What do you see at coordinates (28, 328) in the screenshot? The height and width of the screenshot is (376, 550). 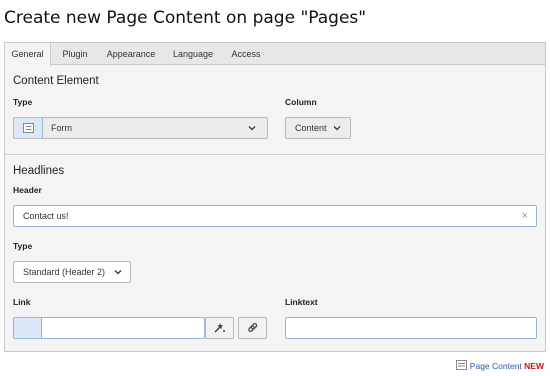 I see `link-input-addon` at bounding box center [28, 328].